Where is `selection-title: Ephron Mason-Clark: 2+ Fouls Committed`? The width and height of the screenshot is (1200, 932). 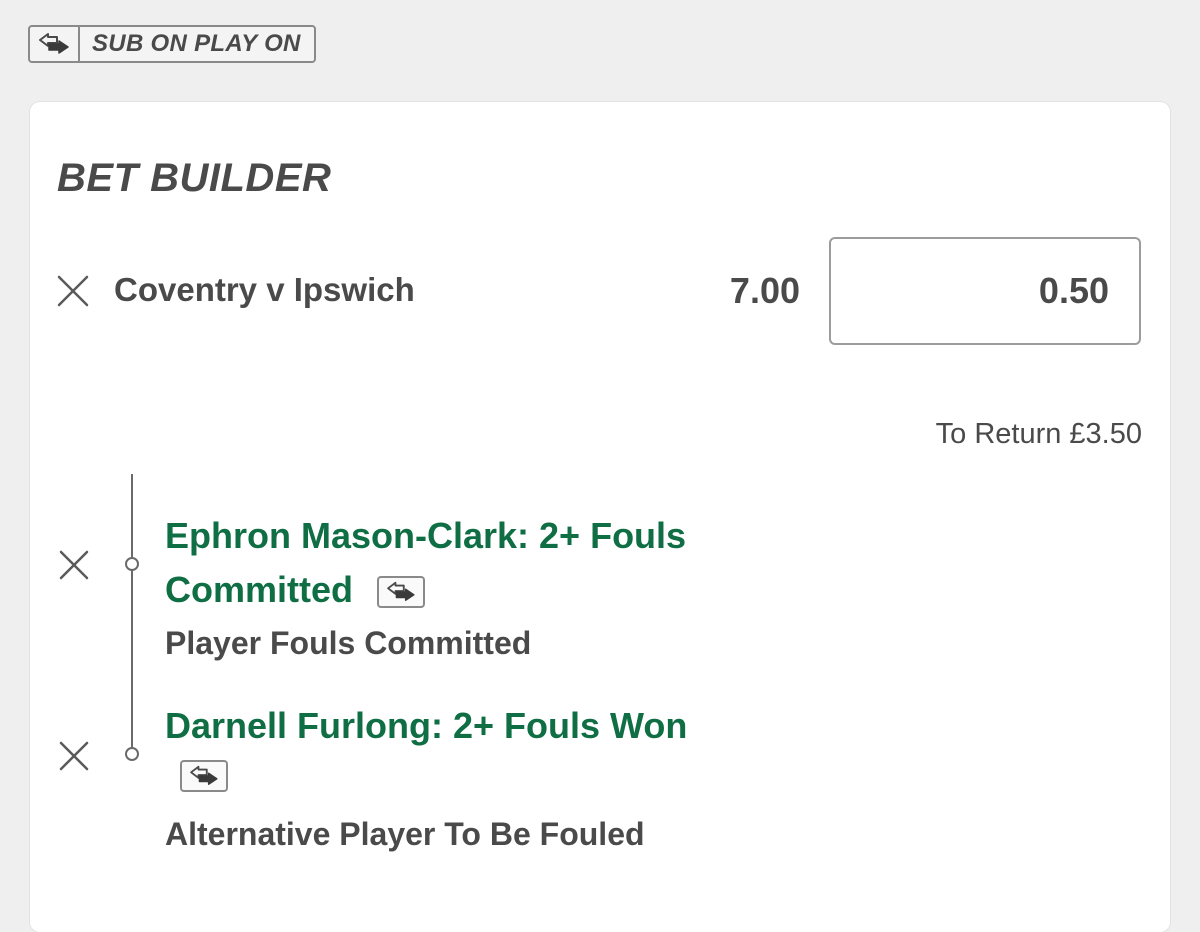 selection-title: Ephron Mason-Clark: 2+ Fouls Committed is located at coordinates (425, 563).